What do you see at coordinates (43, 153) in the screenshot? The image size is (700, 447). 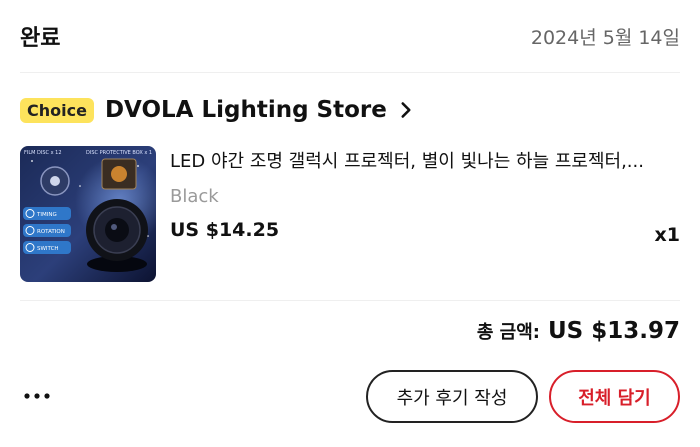 I see `thumb-film-label: FILM DISC x 12` at bounding box center [43, 153].